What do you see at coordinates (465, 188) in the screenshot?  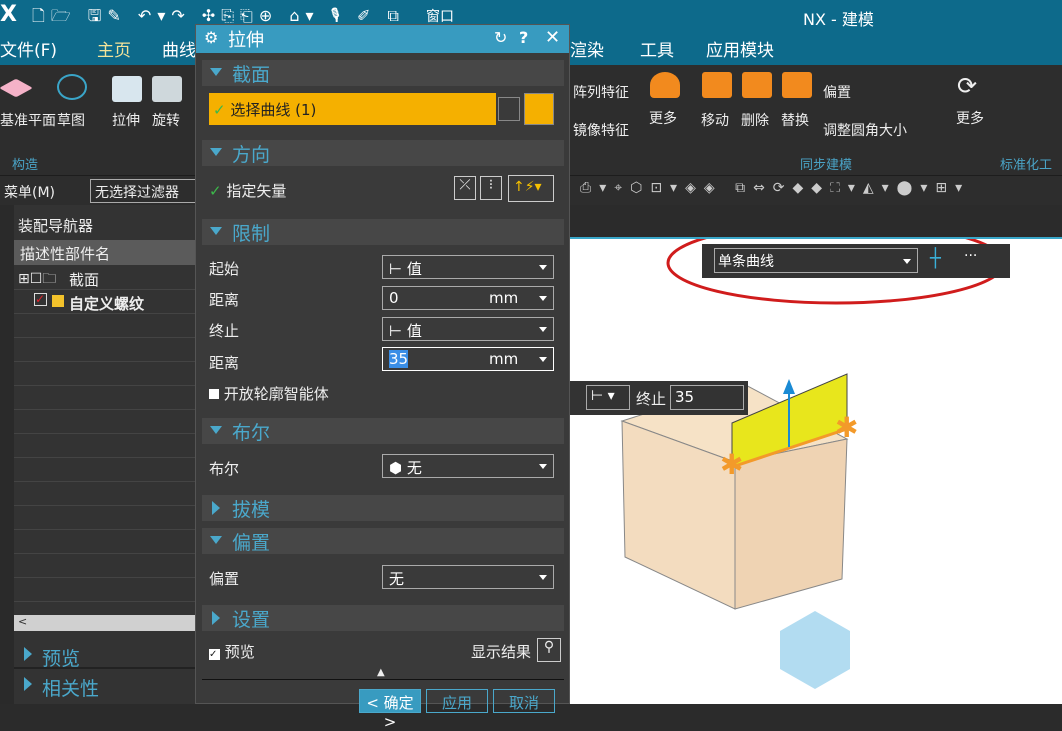 I see `reverse-direction-icon: ⤫` at bounding box center [465, 188].